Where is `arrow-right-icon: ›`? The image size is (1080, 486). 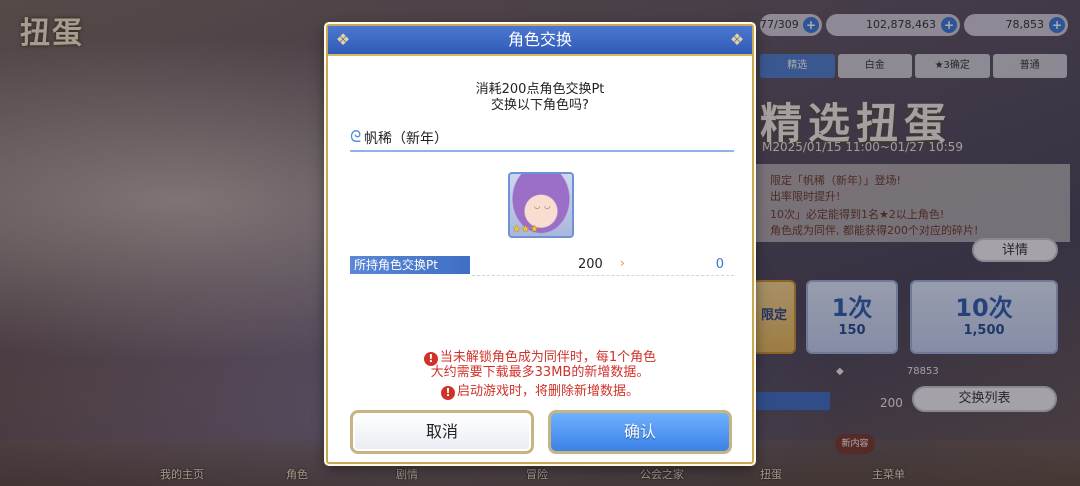
arrow-right-icon: › is located at coordinates (622, 263).